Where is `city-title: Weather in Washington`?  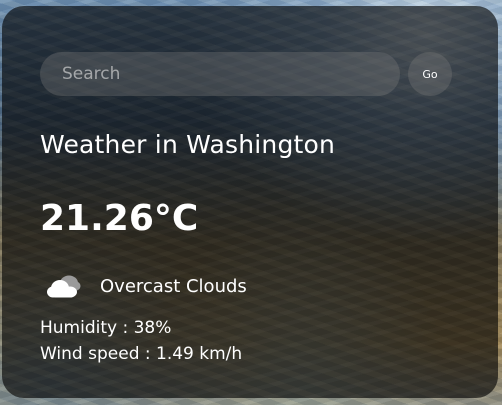 city-title: Weather in Washington is located at coordinates (188, 144).